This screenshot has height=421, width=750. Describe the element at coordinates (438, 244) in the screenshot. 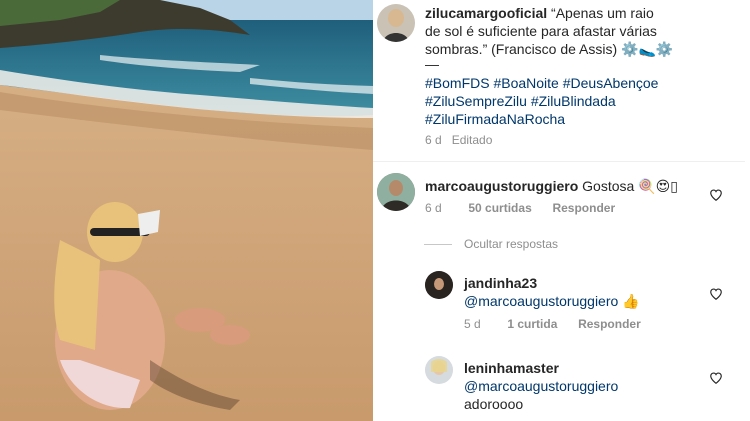

I see `replies-divider` at that location.